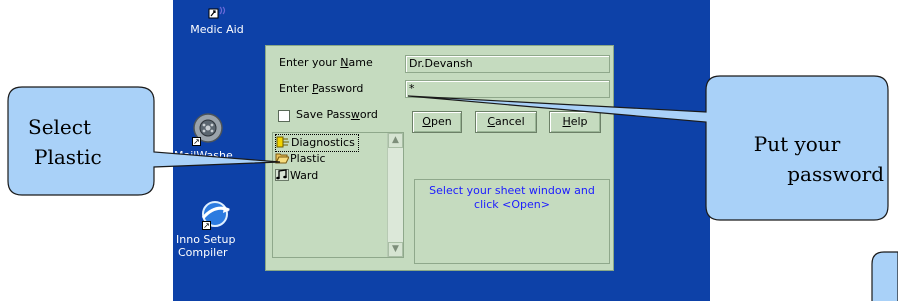  I want to click on partial-callout-bubble, so click(884, 276).